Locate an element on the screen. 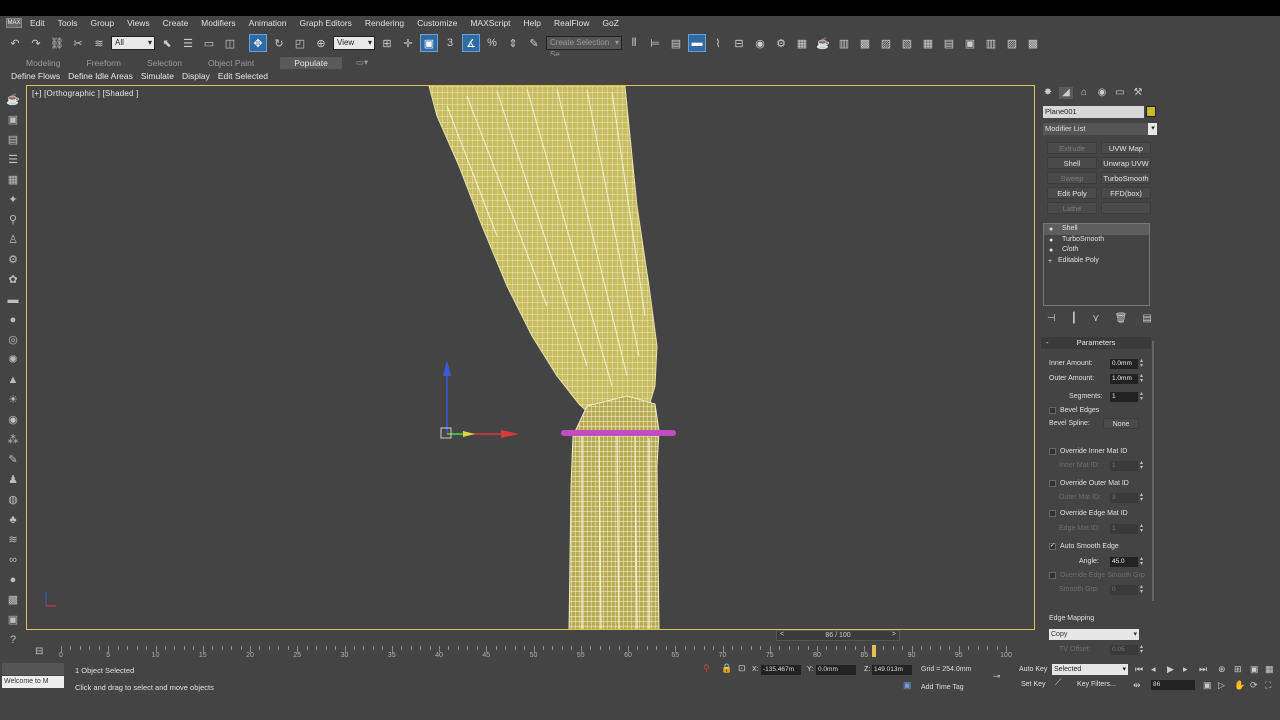 The height and width of the screenshot is (720, 1280). morph-icon: ✿ is located at coordinates (13, 280).